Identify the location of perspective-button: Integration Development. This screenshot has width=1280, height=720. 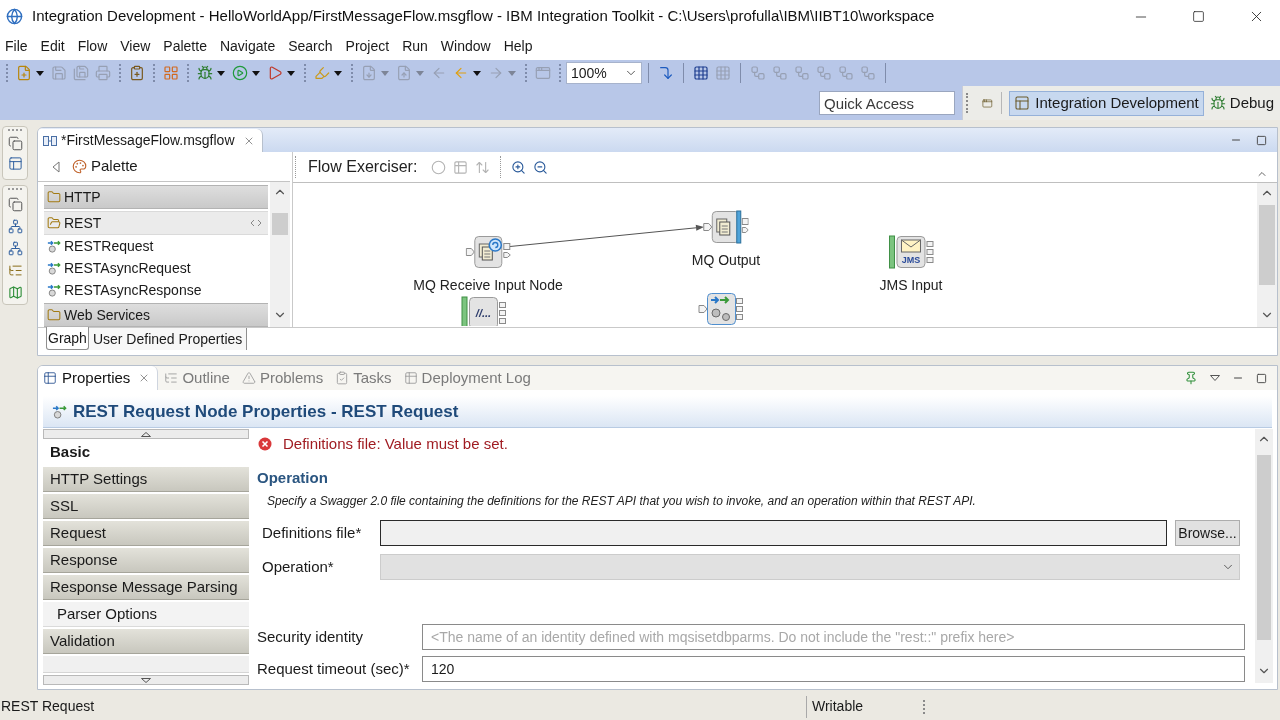
(1106, 103).